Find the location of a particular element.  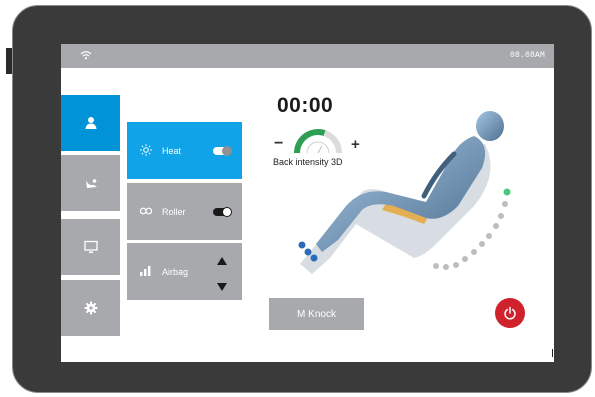

heat-toggle is located at coordinates (222, 151).